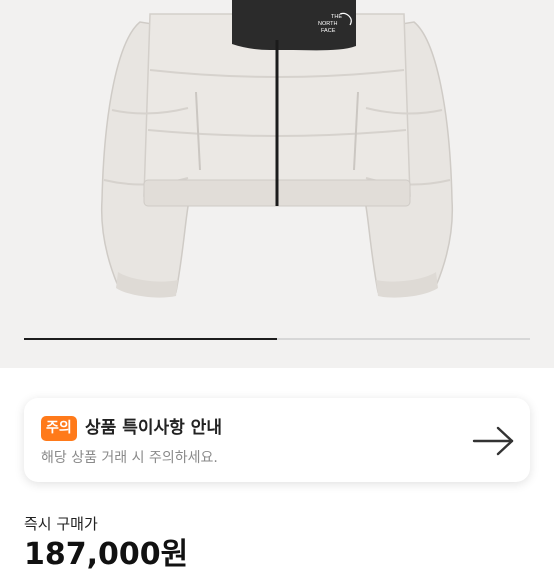 Image resolution: width=554 pixels, height=574 pixels. Describe the element at coordinates (494, 441) in the screenshot. I see `arrow-right-icon` at that location.